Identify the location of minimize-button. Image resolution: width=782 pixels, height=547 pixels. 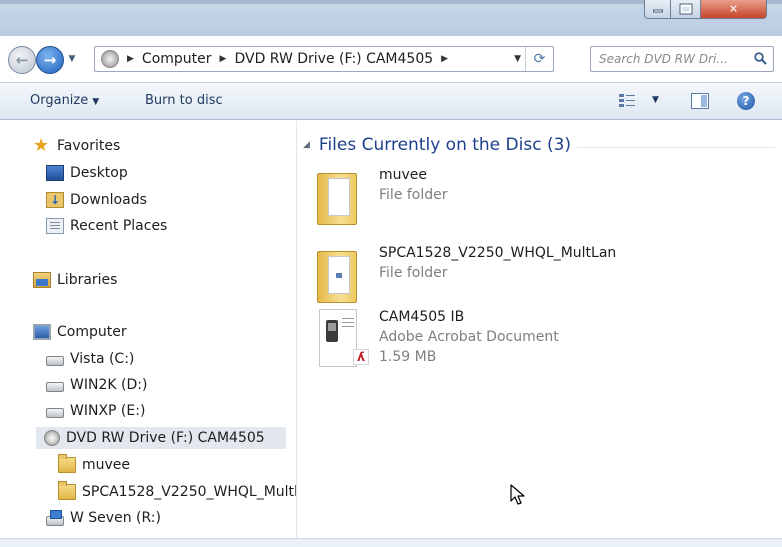
(657, 9).